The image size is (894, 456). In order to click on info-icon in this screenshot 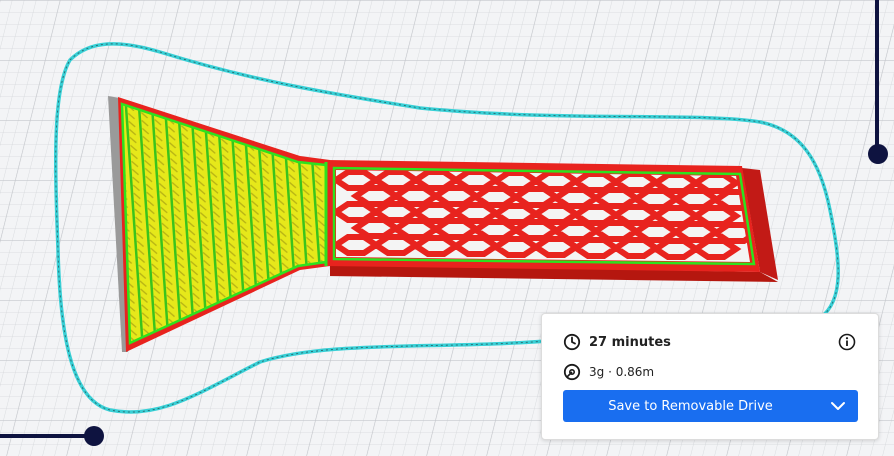, I will do `click(847, 342)`.